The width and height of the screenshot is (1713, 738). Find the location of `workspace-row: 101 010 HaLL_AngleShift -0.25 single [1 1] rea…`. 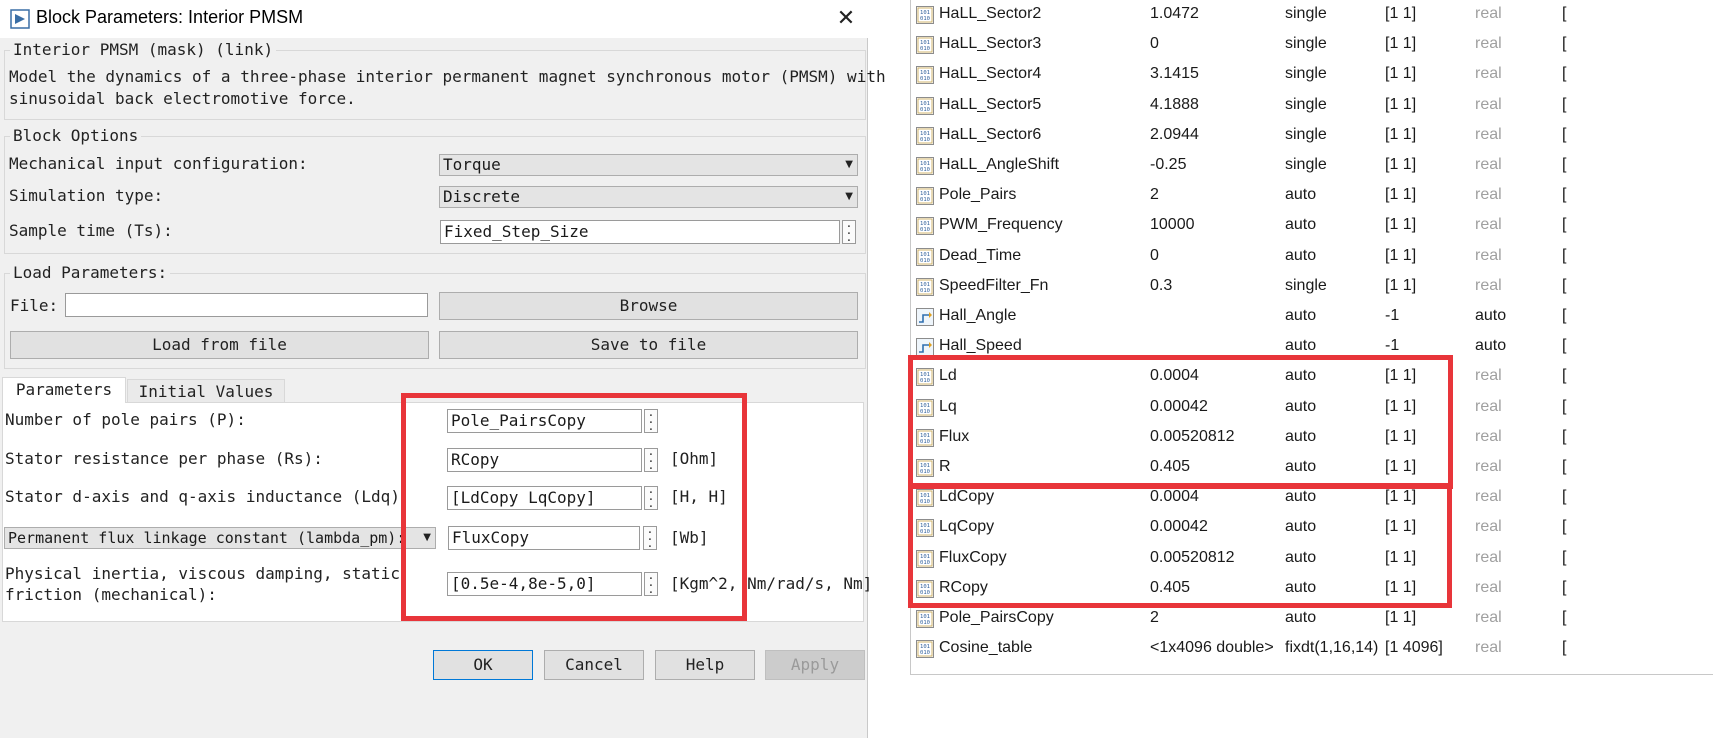

workspace-row: 101 010 HaLL_AngleShift -0.25 single [1 1] rea… is located at coordinates (1312, 166).